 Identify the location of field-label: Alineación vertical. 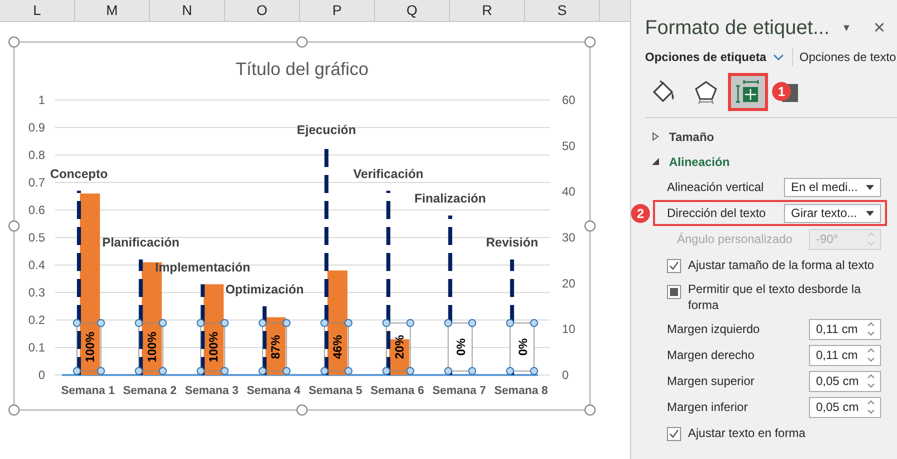
(716, 187).